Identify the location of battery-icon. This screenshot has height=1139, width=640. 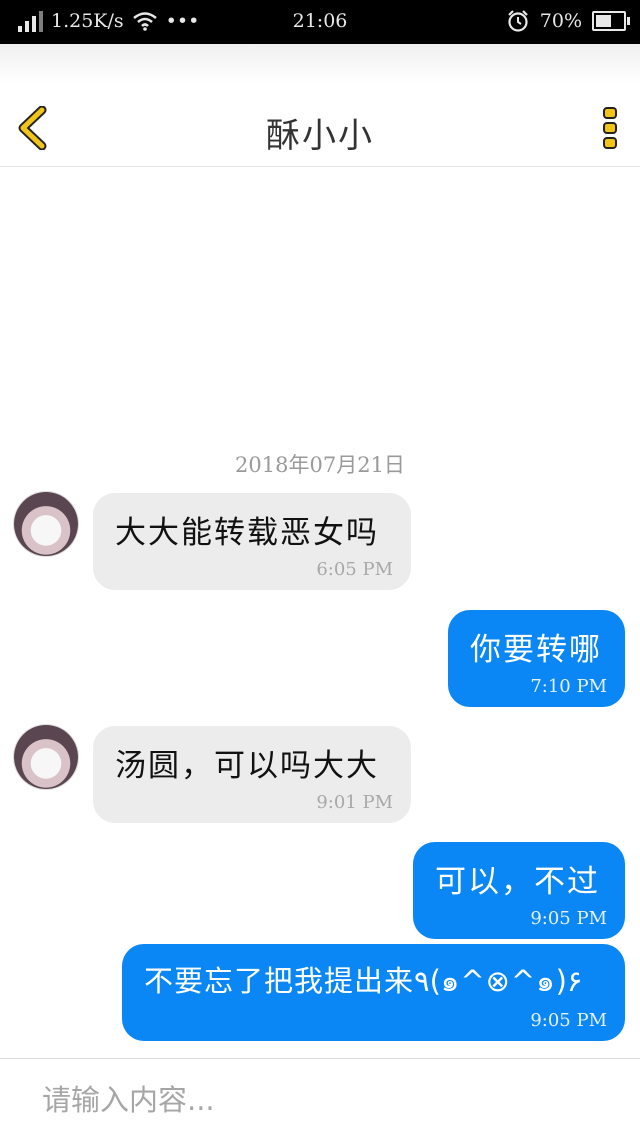
(611, 21).